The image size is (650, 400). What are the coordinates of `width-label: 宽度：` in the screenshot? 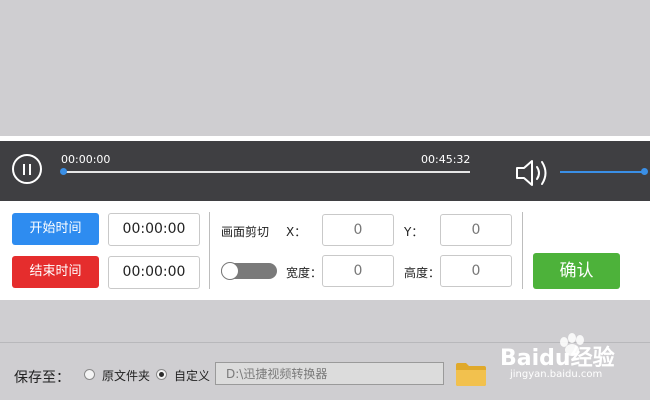 It's located at (304, 273).